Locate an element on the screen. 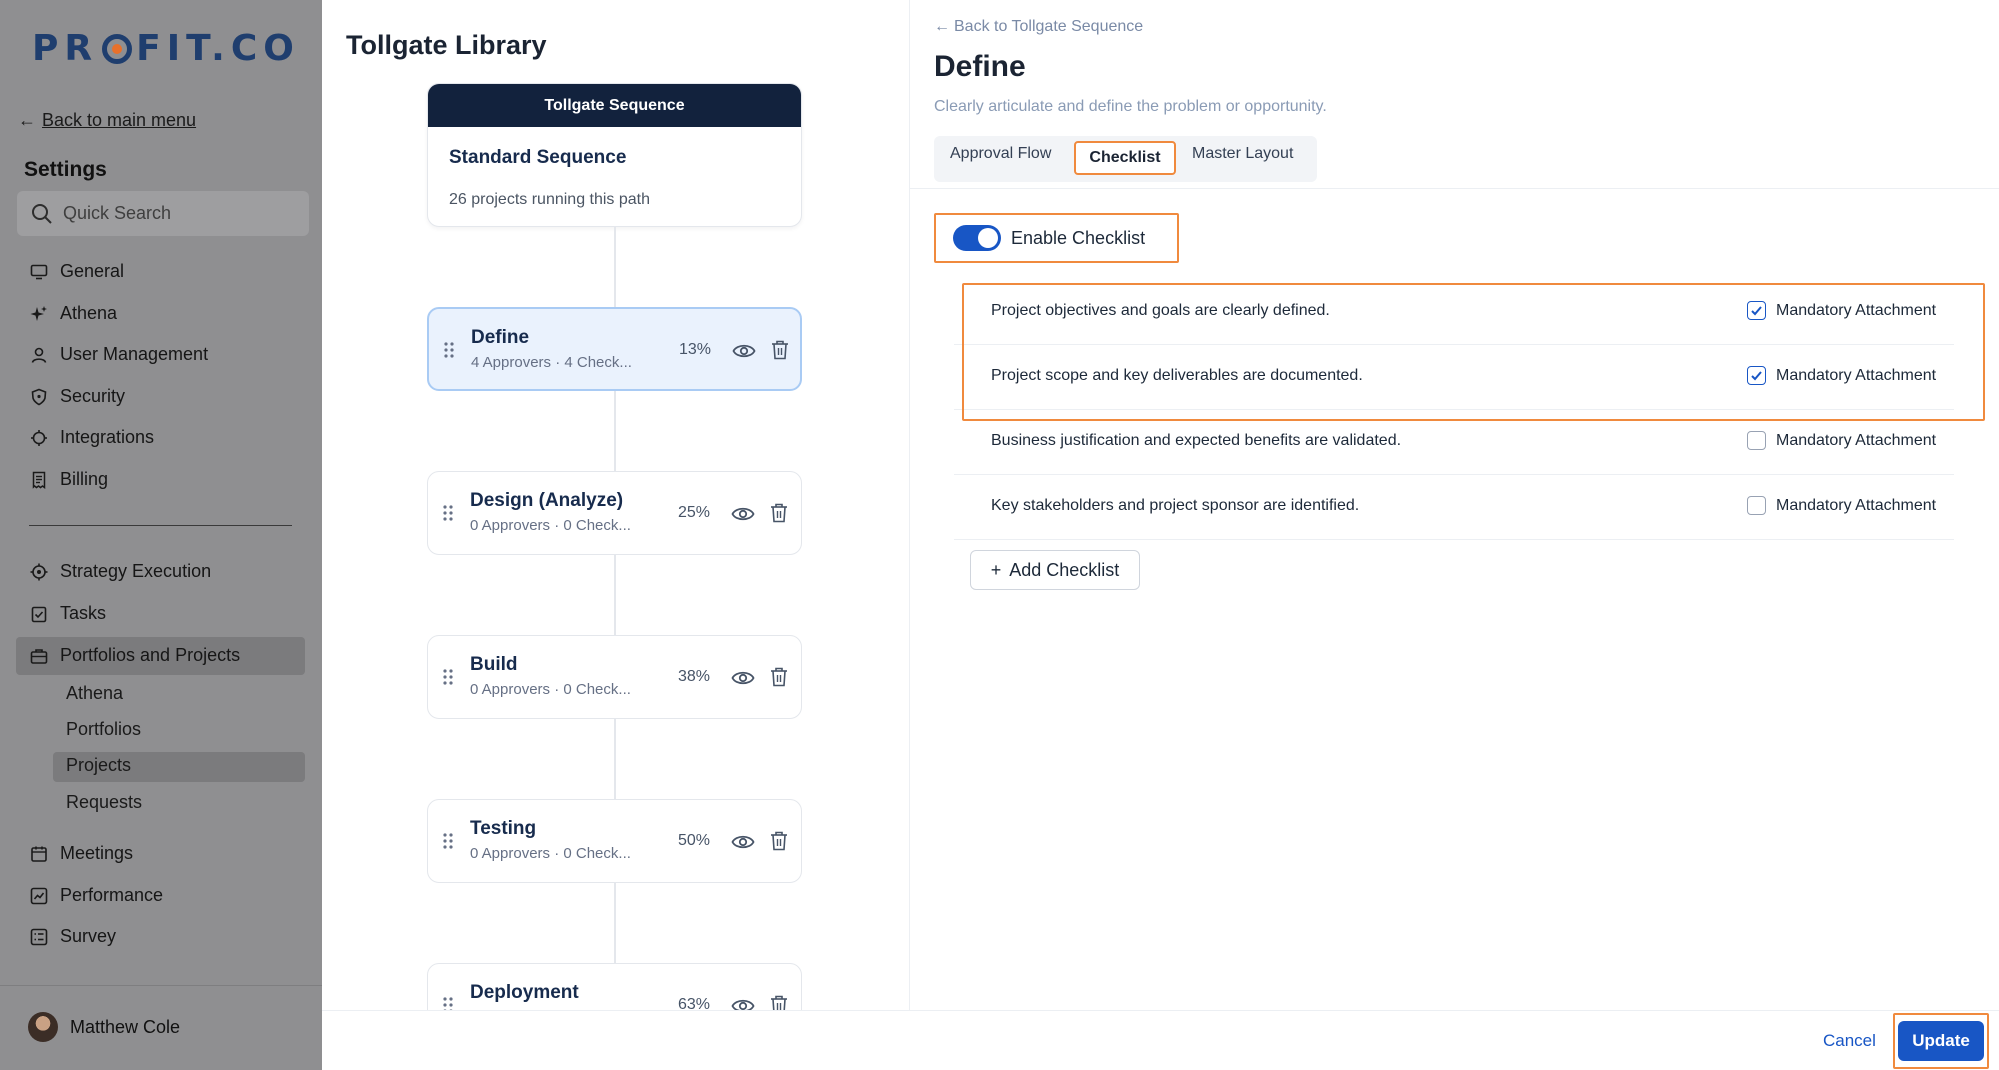 This screenshot has width=1999, height=1070. arrow-left-icon: ← is located at coordinates (942, 26).